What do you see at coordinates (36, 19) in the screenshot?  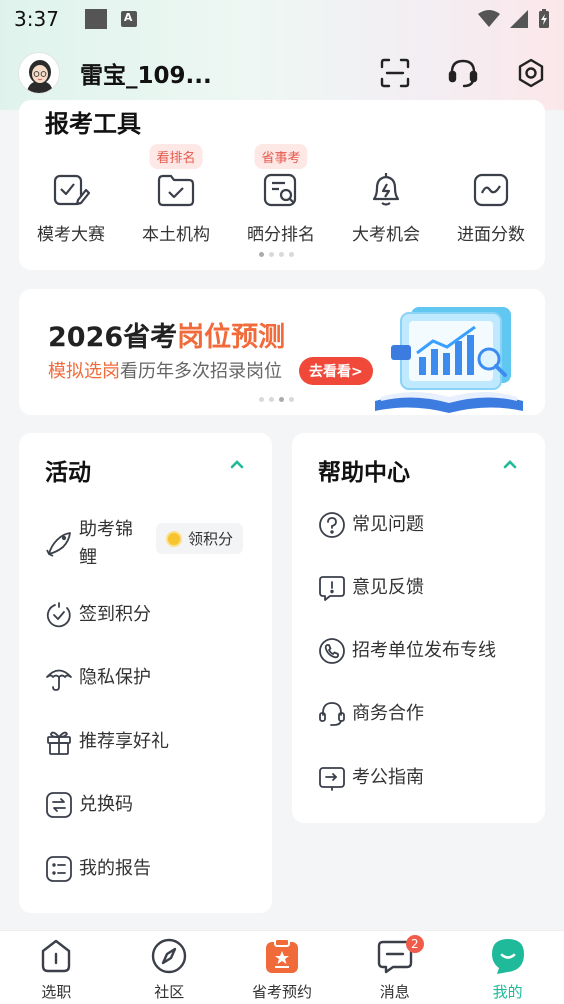 I see `status-time: 3:37` at bounding box center [36, 19].